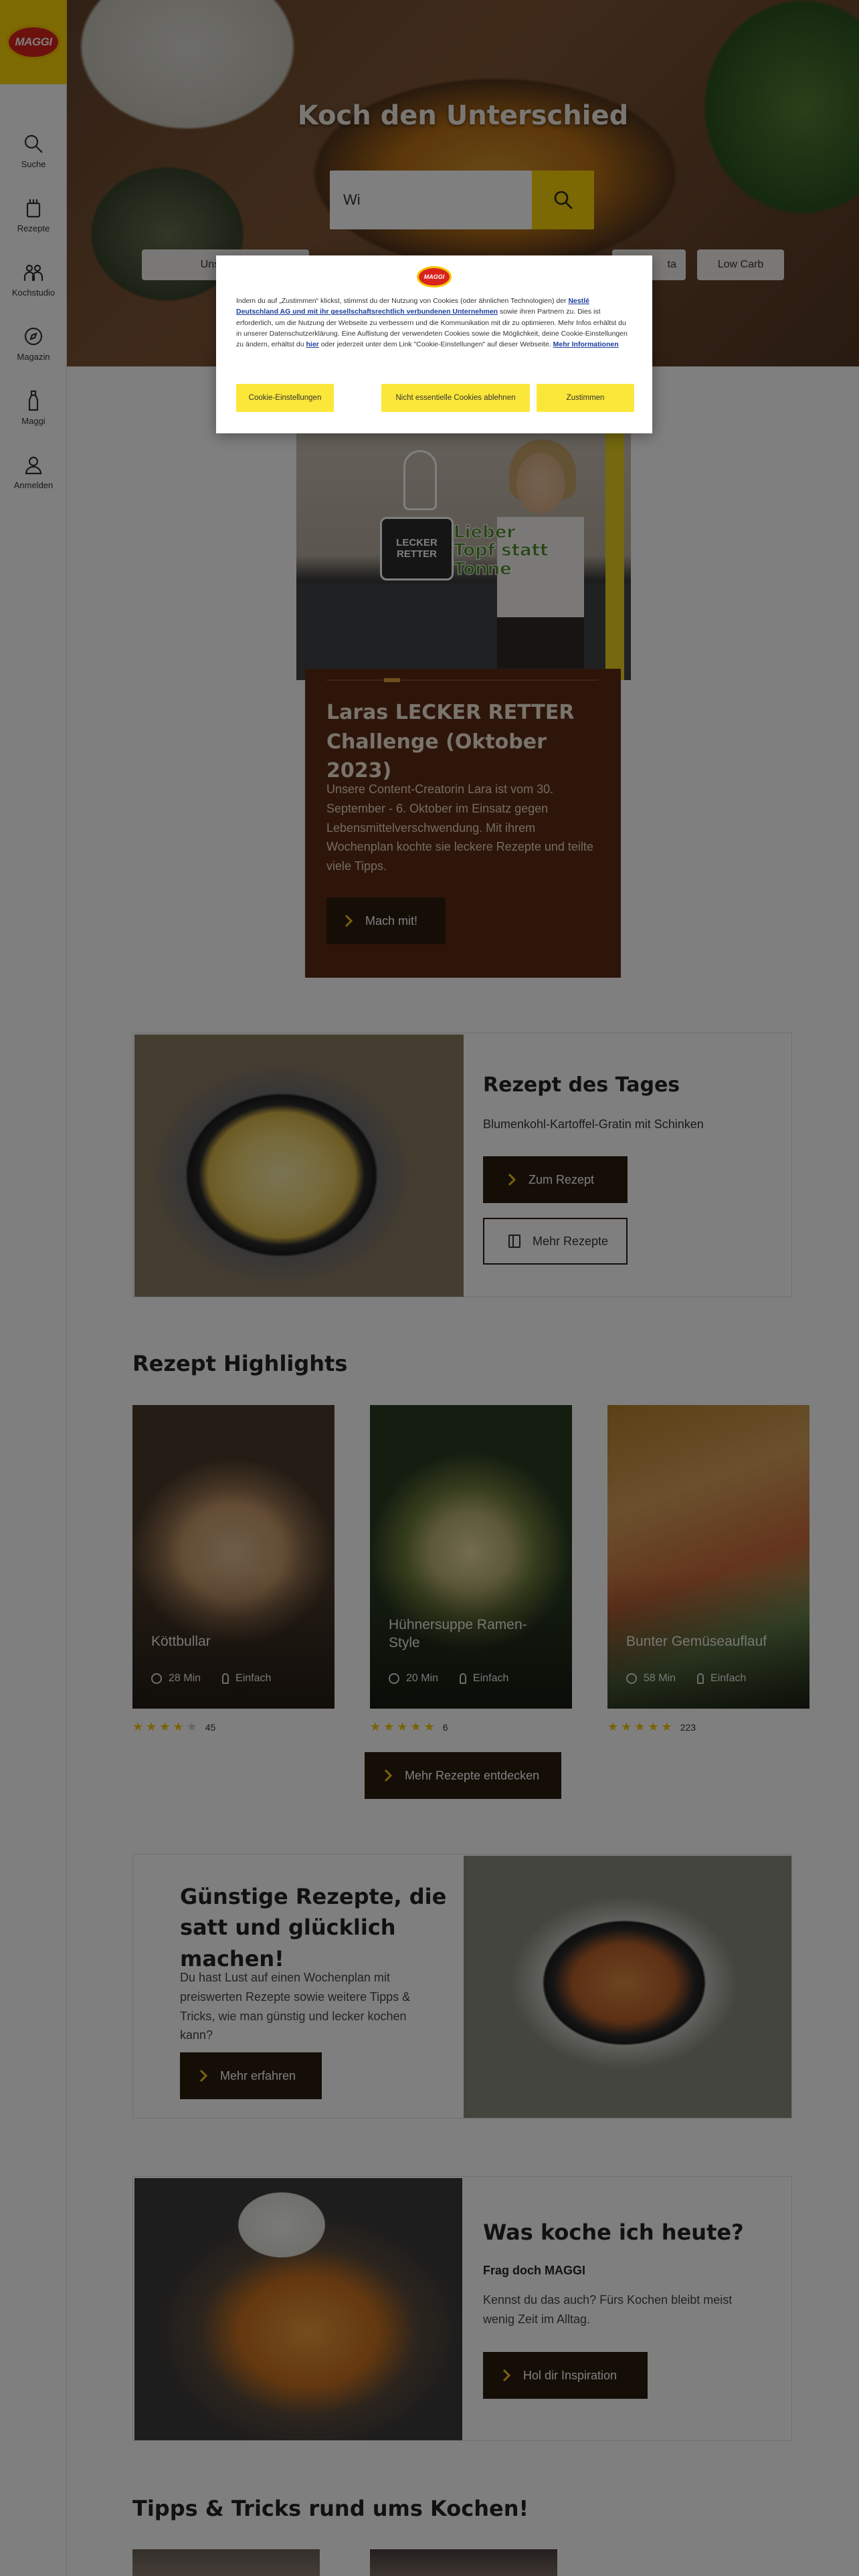 This screenshot has height=2576, width=859. Describe the element at coordinates (585, 398) in the screenshot. I see `accept-cookies-button: Zustimmen` at that location.